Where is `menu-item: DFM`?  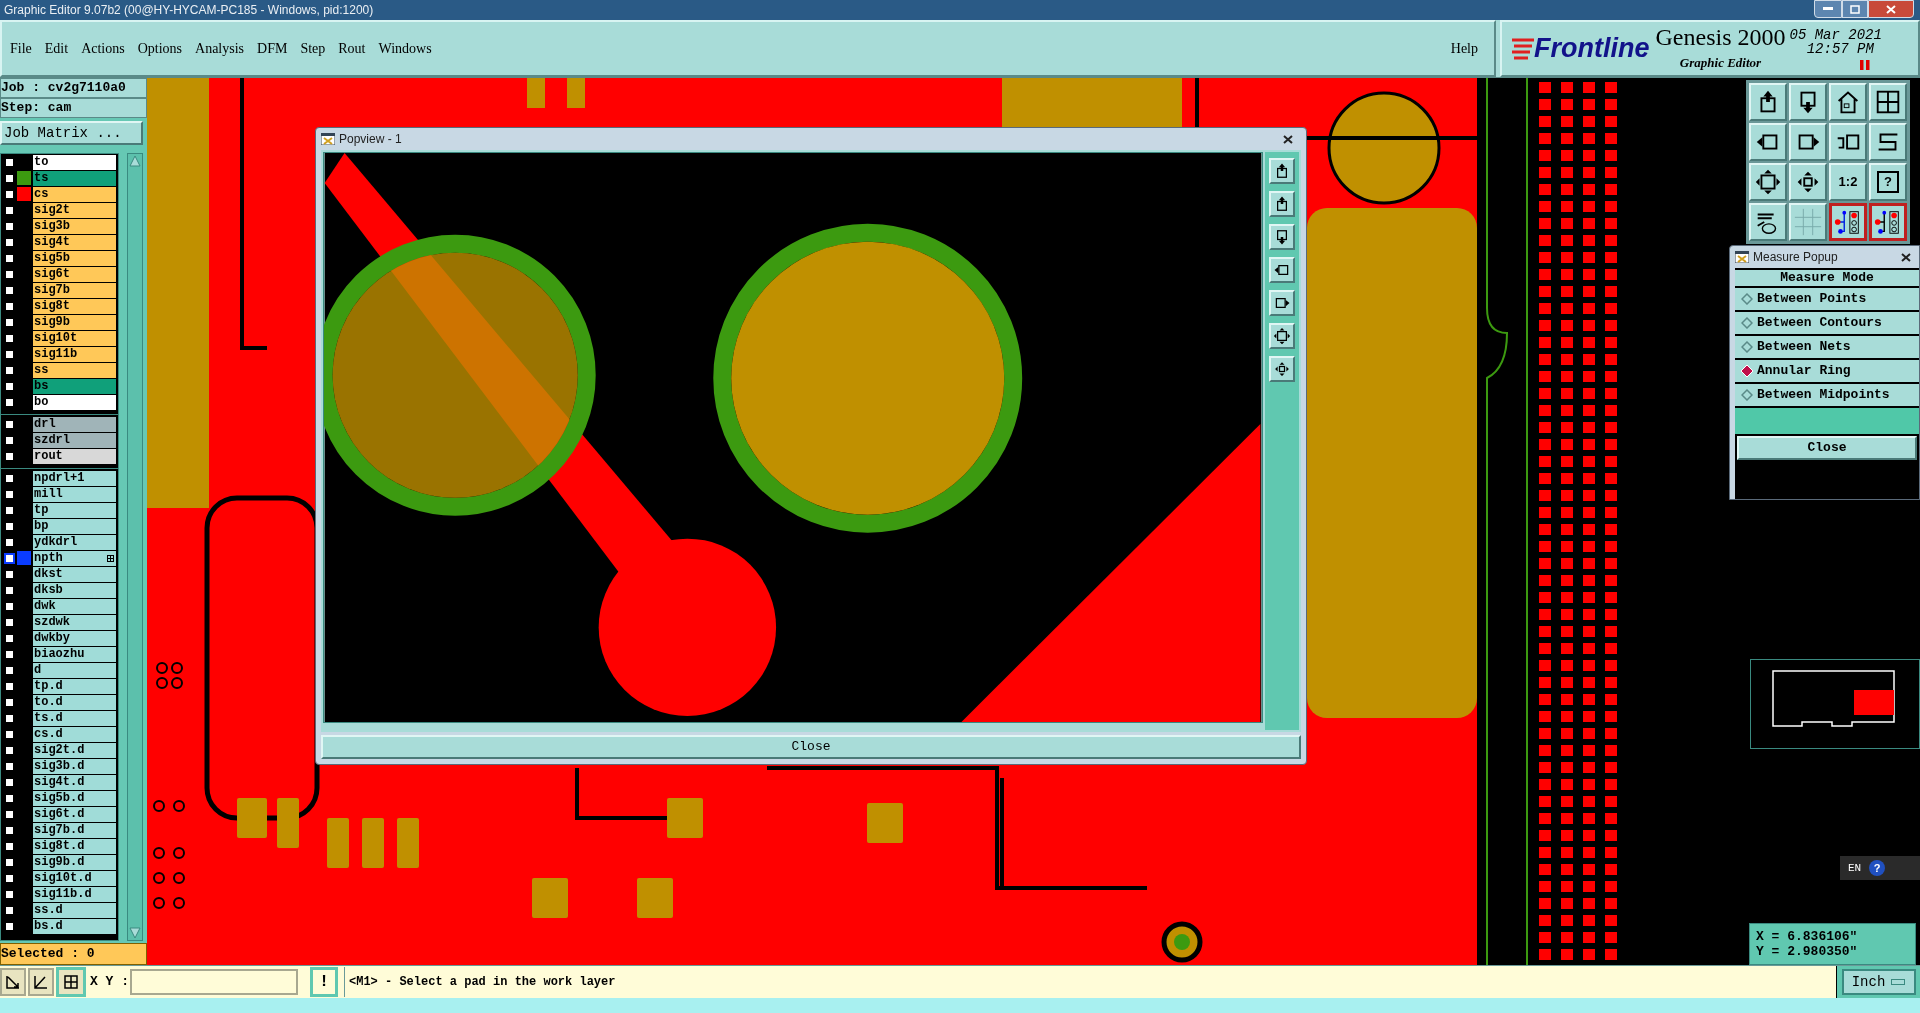
menu-item: DFM is located at coordinates (272, 48).